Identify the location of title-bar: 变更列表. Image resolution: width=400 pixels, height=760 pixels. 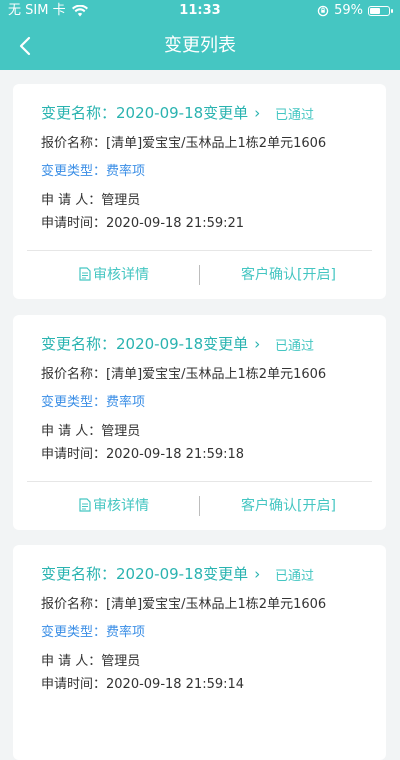
(200, 46).